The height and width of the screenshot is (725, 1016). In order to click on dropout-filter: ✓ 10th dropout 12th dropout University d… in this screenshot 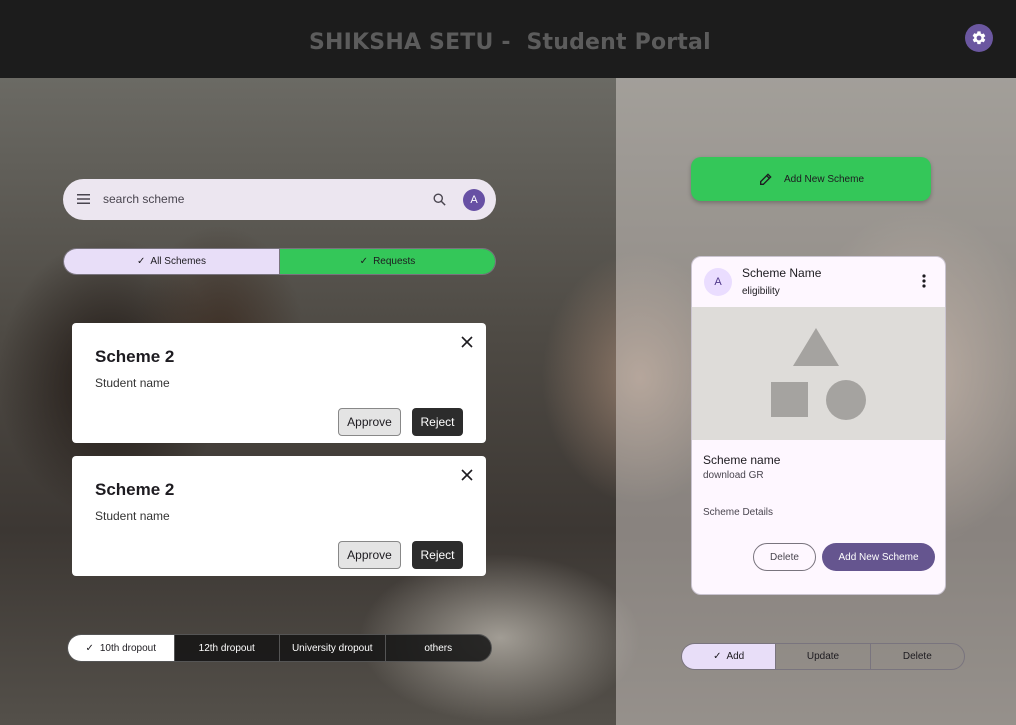, I will do `click(279, 648)`.